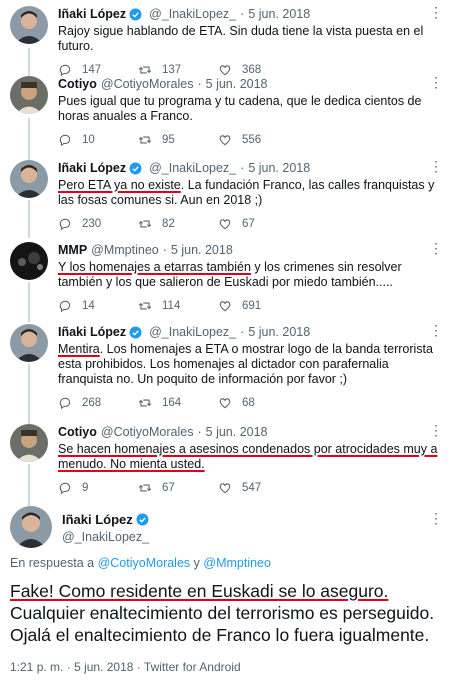 The image size is (456, 680). I want to click on like-count: 68, so click(248, 403).